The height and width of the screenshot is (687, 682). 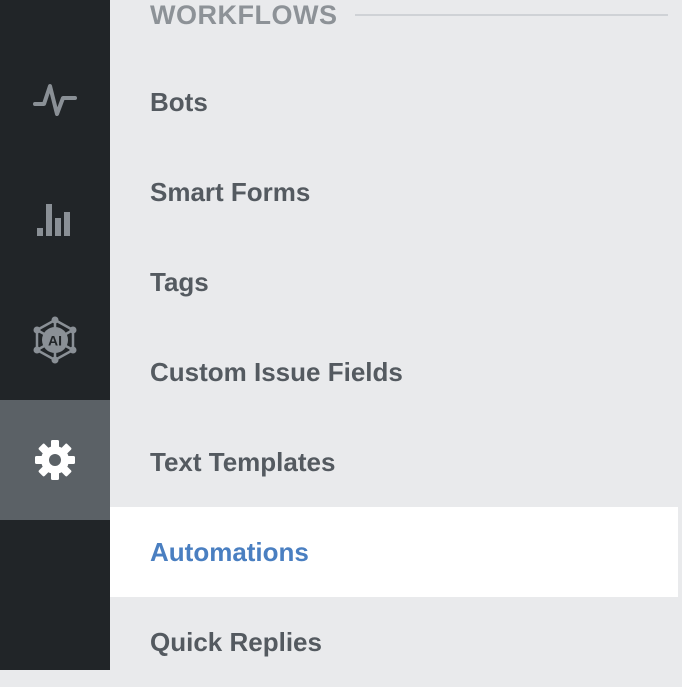 I want to click on rail-item-activity, so click(x=55, y=100).